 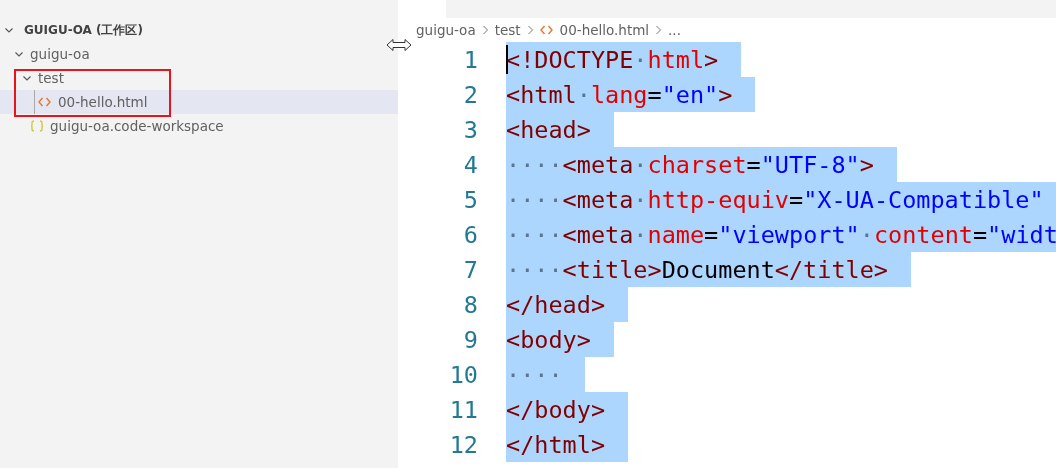 What do you see at coordinates (463, 374) in the screenshot?
I see `line-number: 10` at bounding box center [463, 374].